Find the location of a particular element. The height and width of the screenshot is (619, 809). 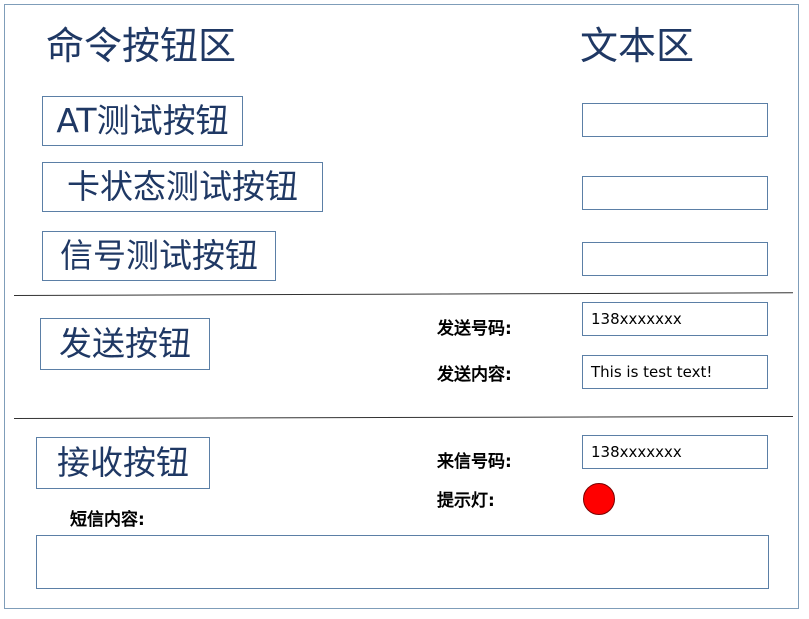

card-status-test-button: 卡状态测试按钮 is located at coordinates (182, 187).